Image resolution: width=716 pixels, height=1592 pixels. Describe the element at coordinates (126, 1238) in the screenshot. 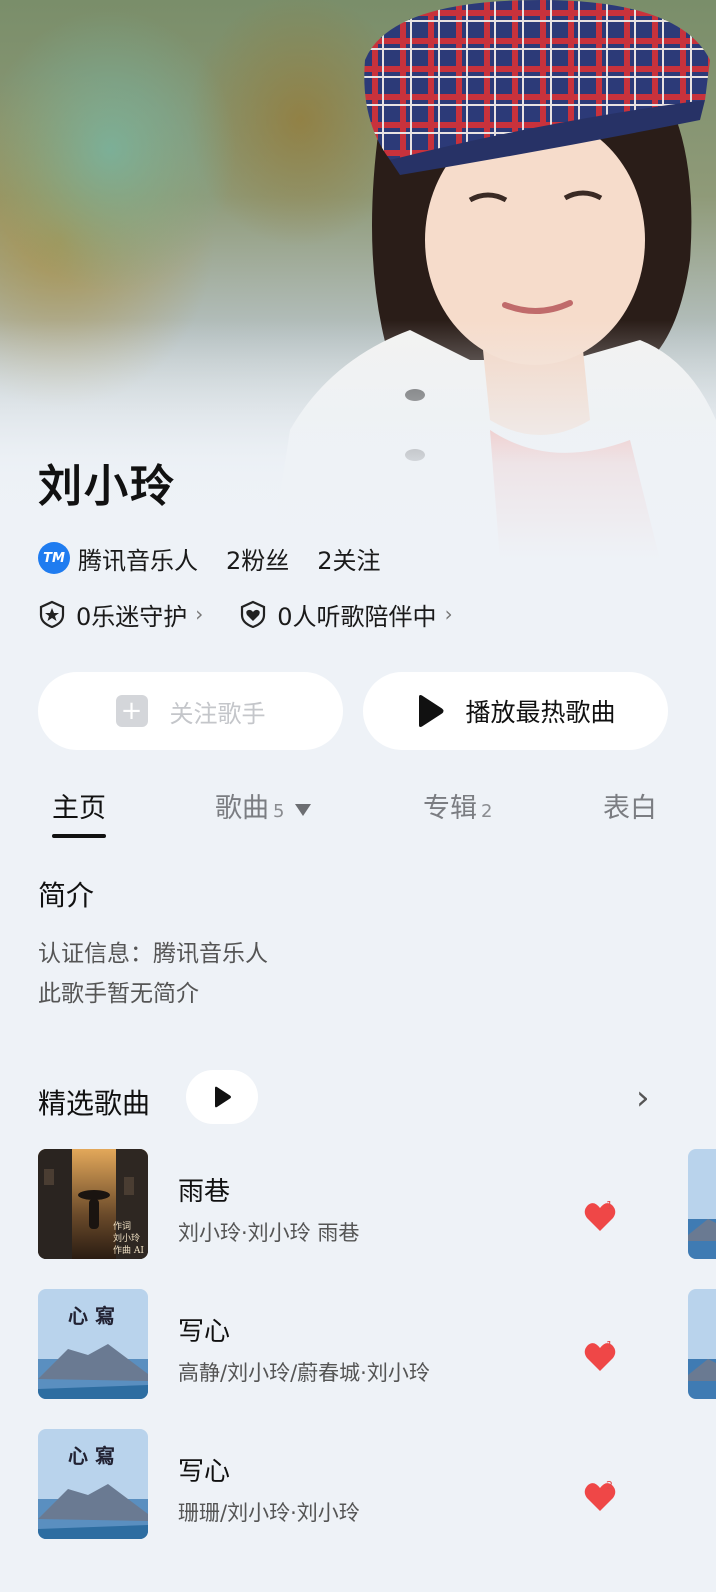

I see `svg-text: 刘小玲` at that location.